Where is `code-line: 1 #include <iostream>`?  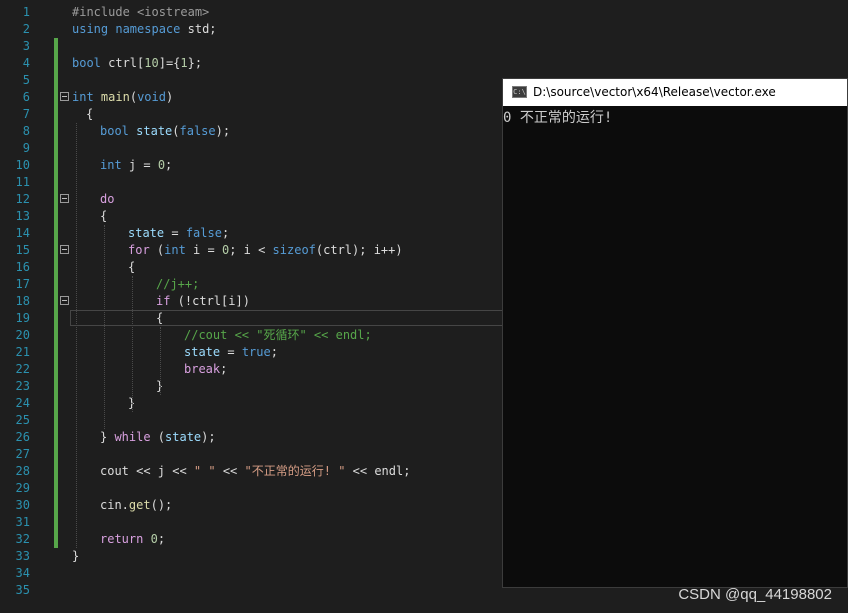 code-line: 1 #include <iostream> is located at coordinates (424, 12).